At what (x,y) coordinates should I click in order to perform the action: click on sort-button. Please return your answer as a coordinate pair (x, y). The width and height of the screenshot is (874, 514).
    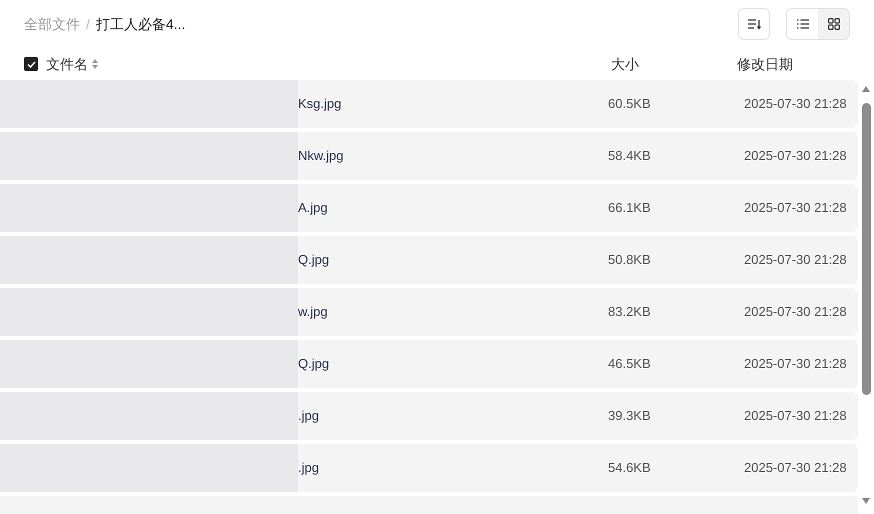
    Looking at the image, I should click on (754, 24).